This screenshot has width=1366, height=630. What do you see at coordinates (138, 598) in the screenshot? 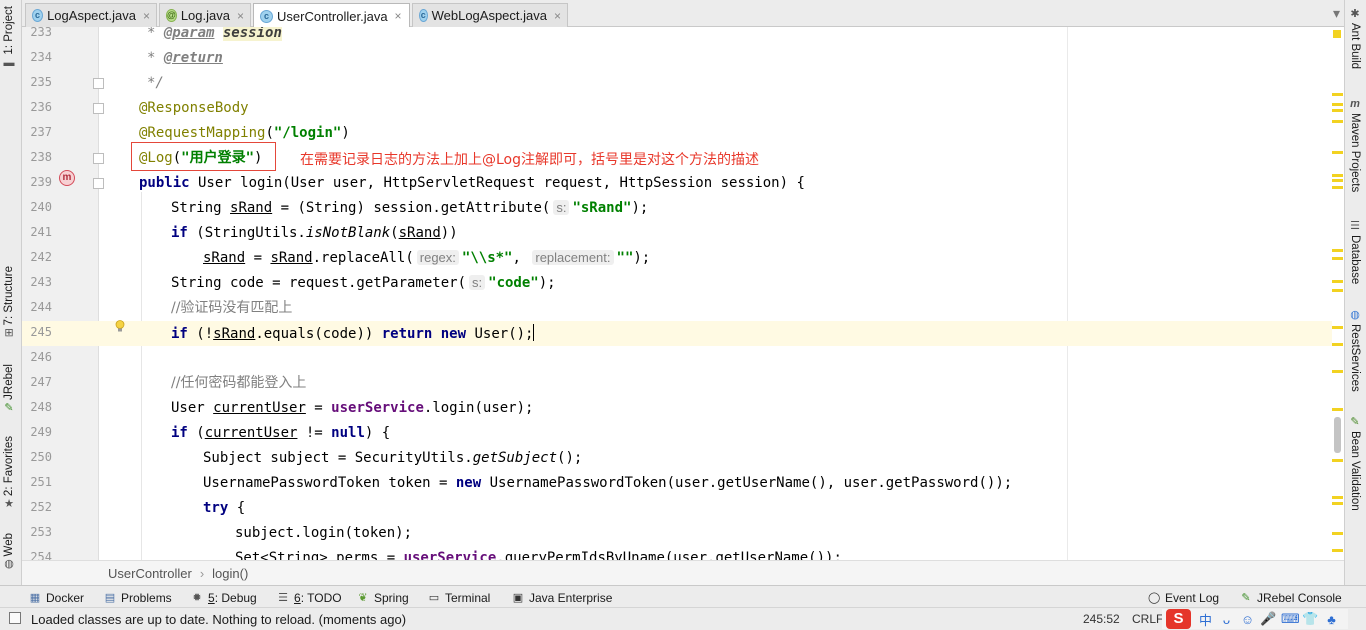
I see `problems-tool-button: ▤ Problems` at bounding box center [138, 598].